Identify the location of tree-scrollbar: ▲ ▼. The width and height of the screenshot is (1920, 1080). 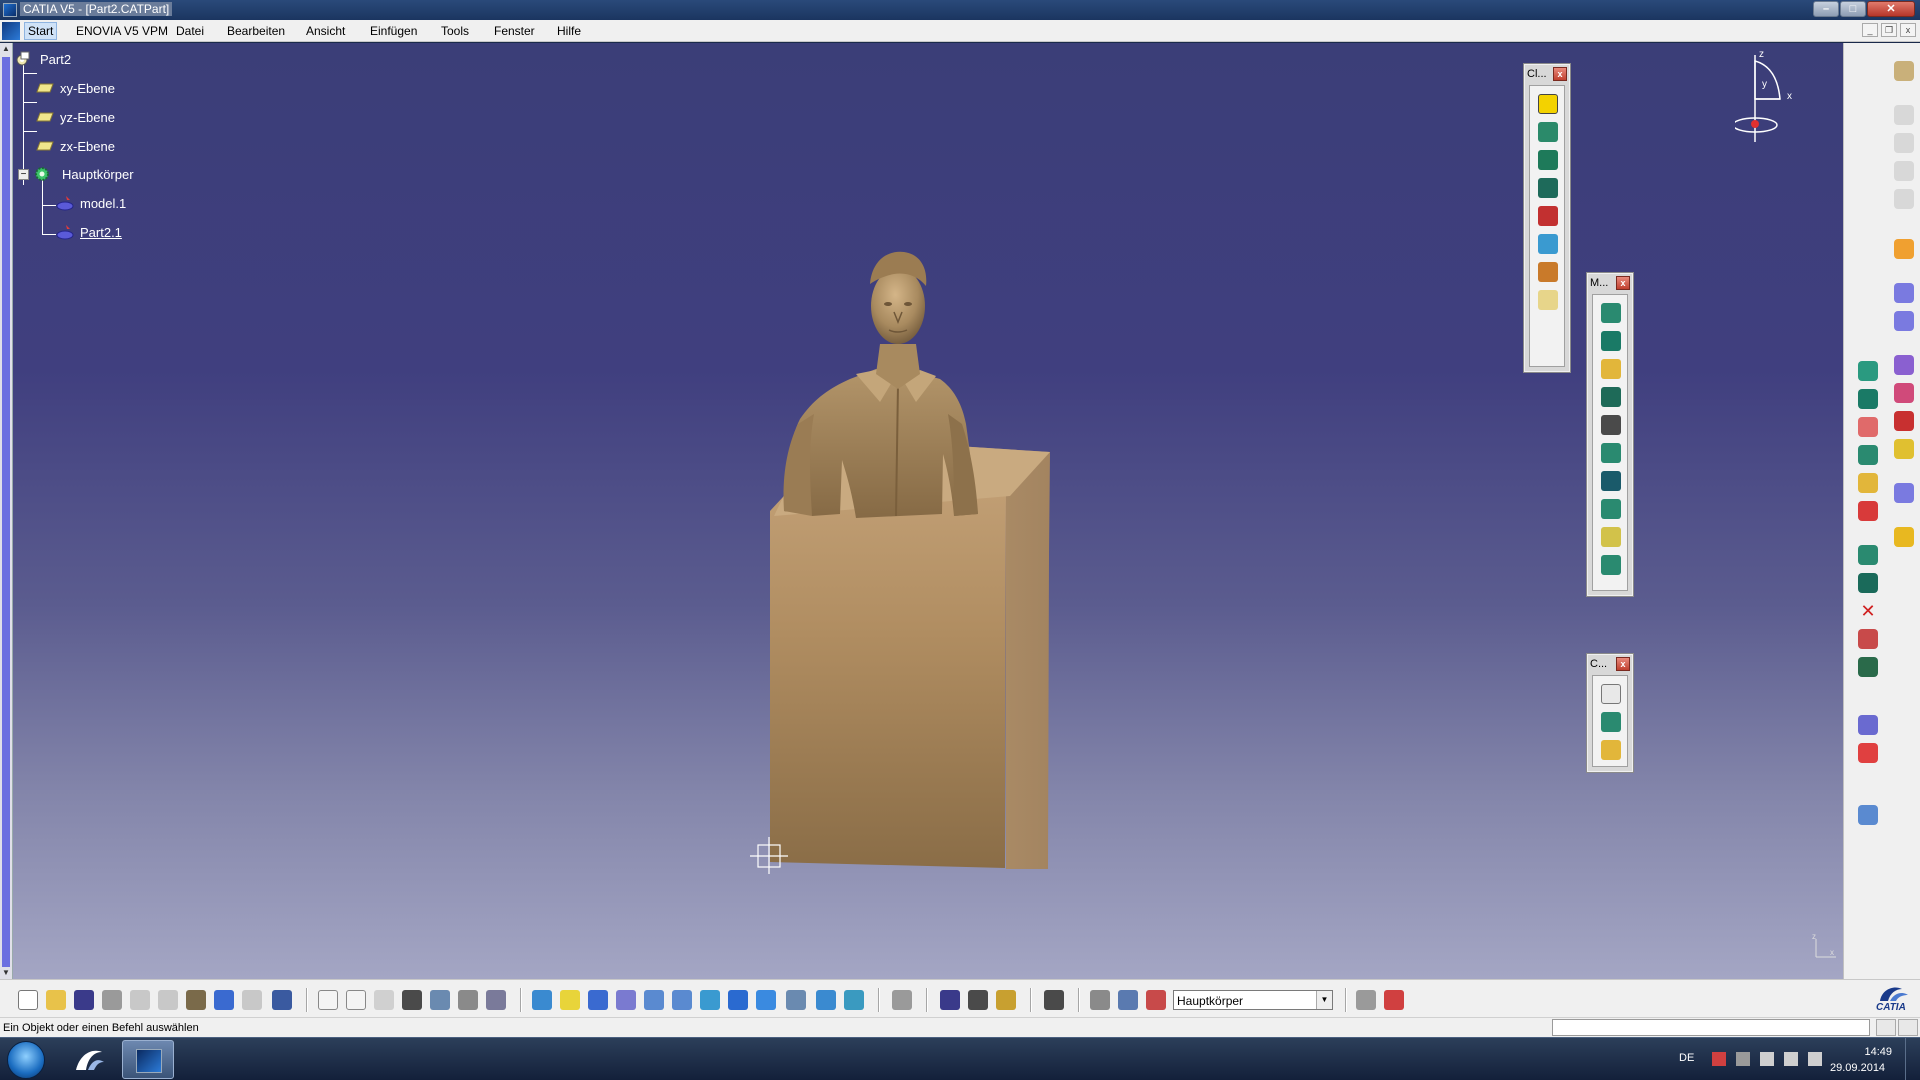
(6, 511).